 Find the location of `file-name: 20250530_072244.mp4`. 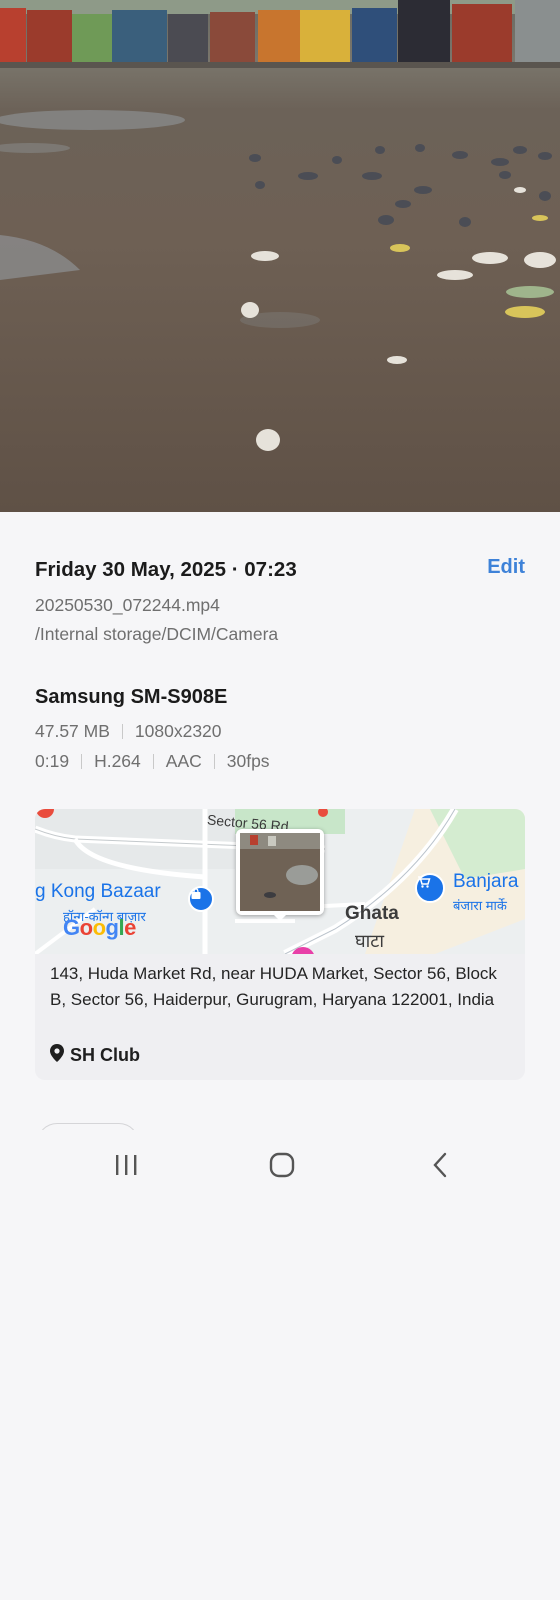

file-name: 20250530_072244.mp4 is located at coordinates (127, 605).